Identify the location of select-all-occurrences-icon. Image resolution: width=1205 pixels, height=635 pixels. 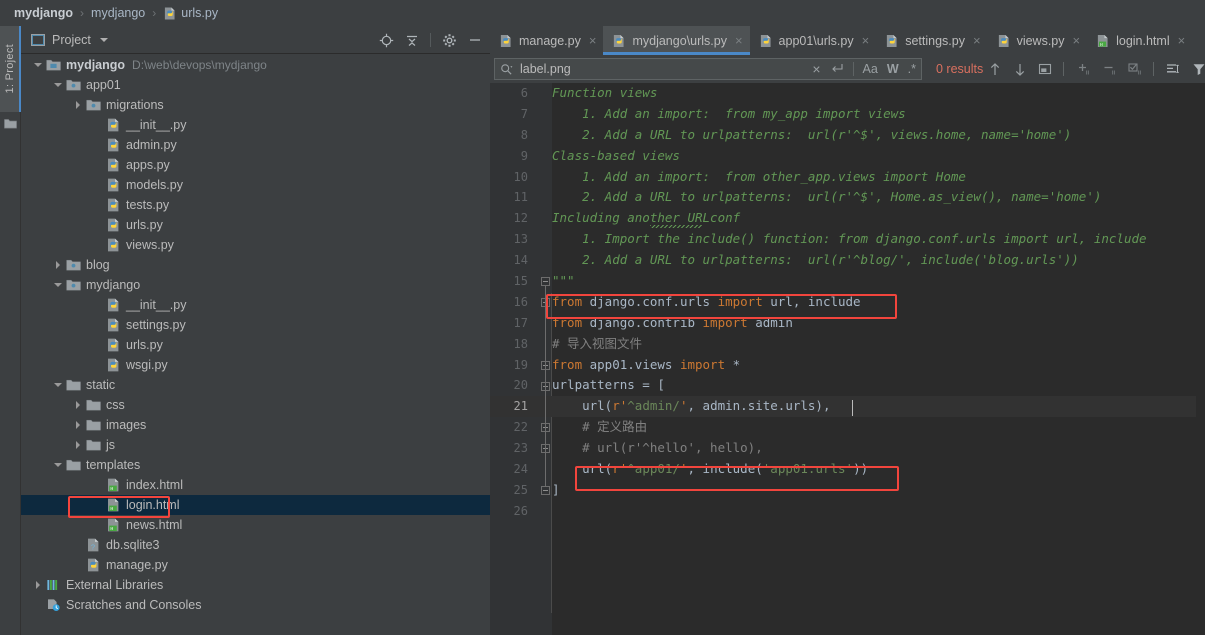
(1134, 69).